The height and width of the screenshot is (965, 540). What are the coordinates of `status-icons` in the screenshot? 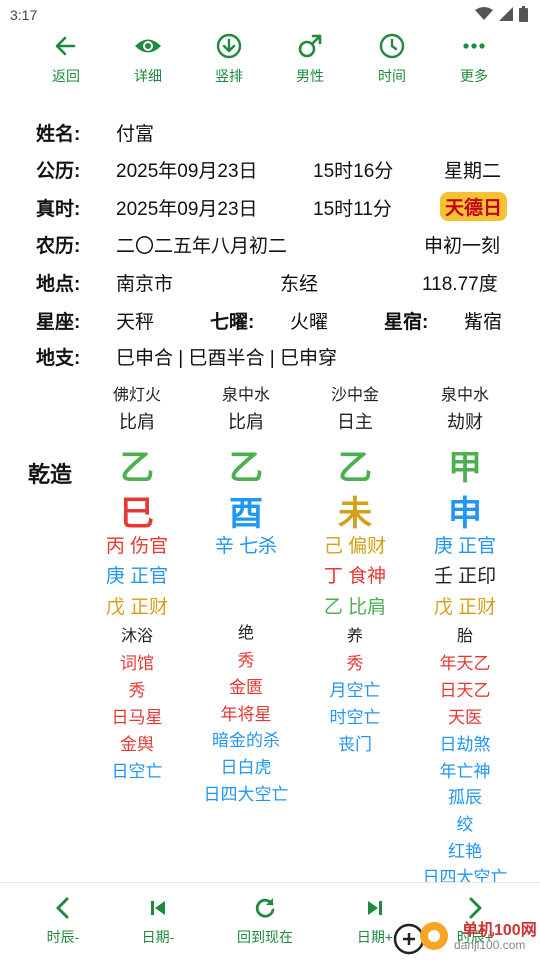 It's located at (501, 14).